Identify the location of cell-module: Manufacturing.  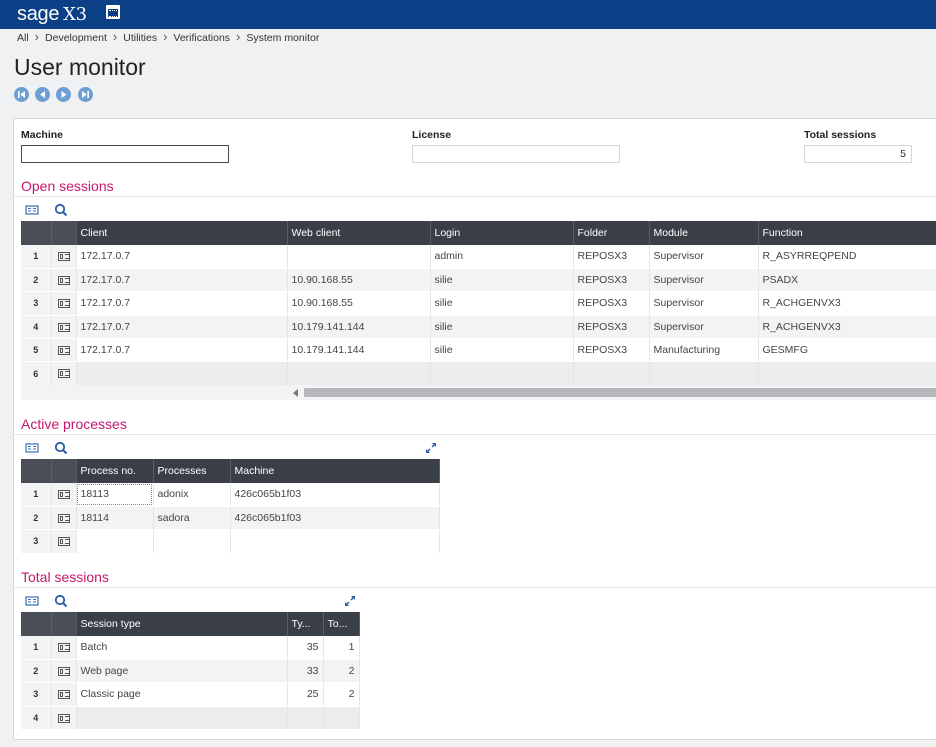
(704, 350).